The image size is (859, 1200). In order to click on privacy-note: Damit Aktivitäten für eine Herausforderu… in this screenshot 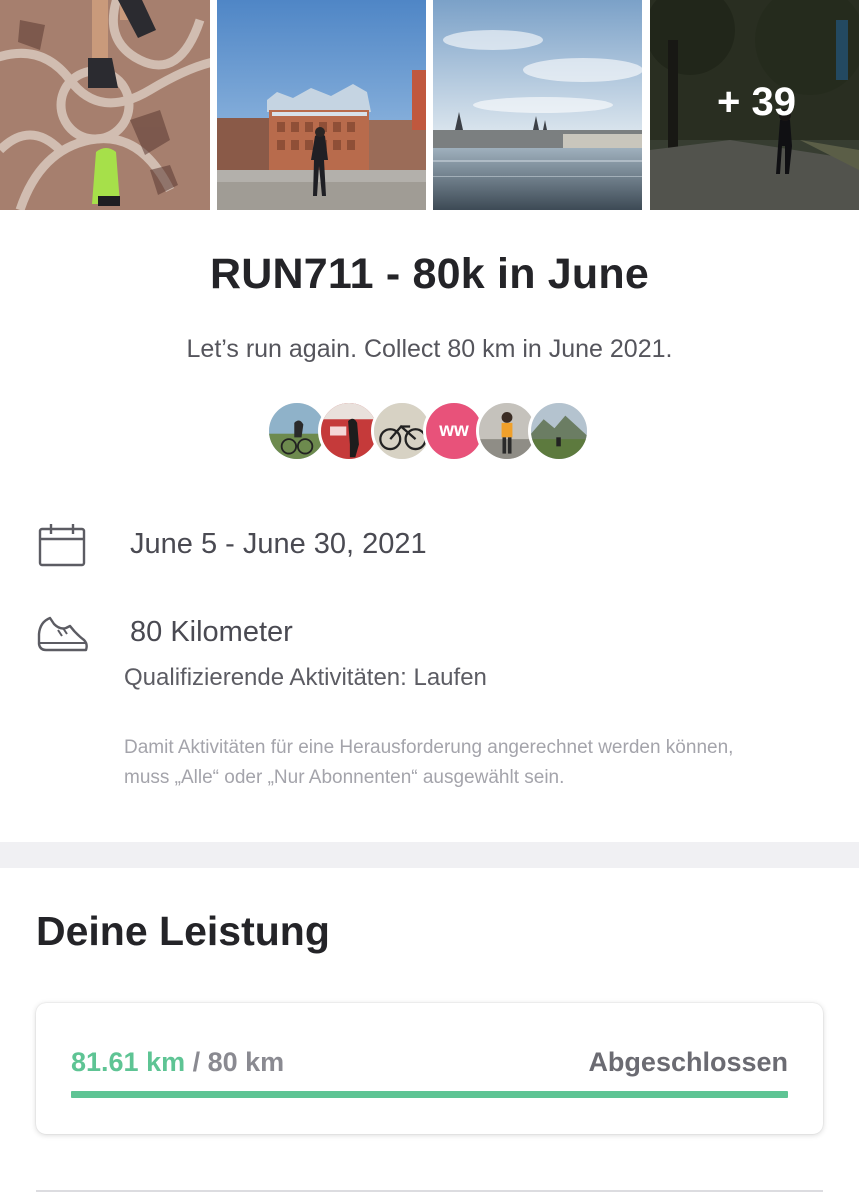, I will do `click(429, 762)`.